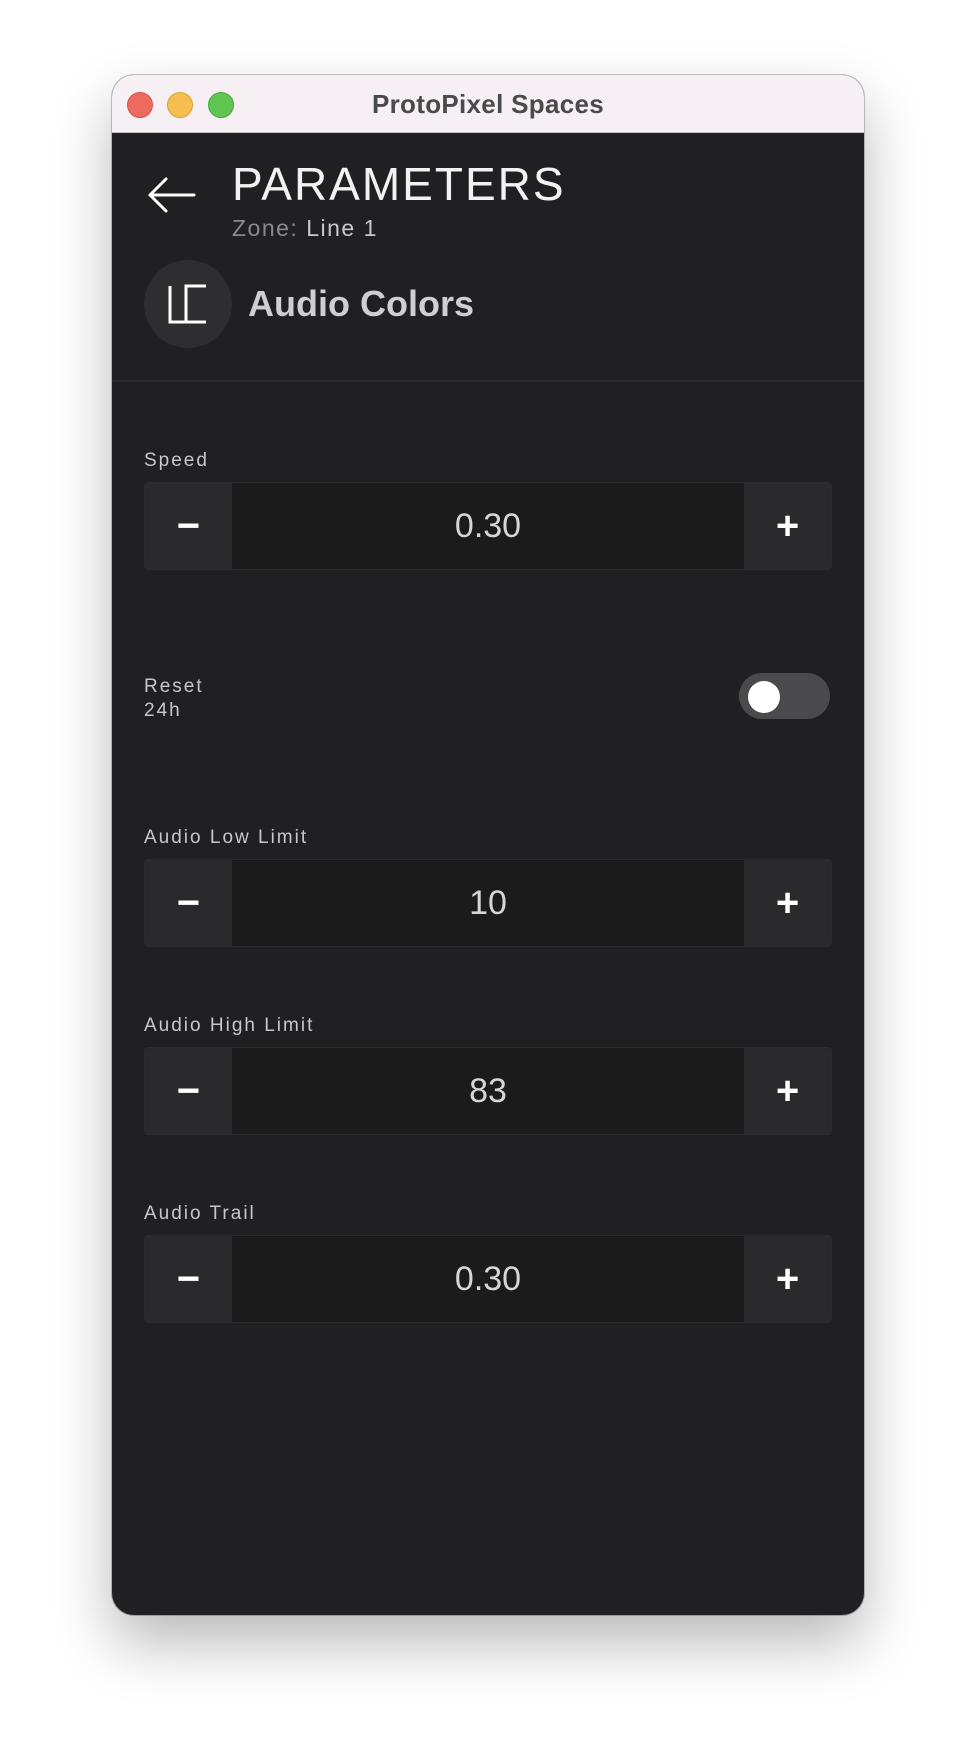  Describe the element at coordinates (163, 710) in the screenshot. I see `reset-label-line2: 24h` at that location.